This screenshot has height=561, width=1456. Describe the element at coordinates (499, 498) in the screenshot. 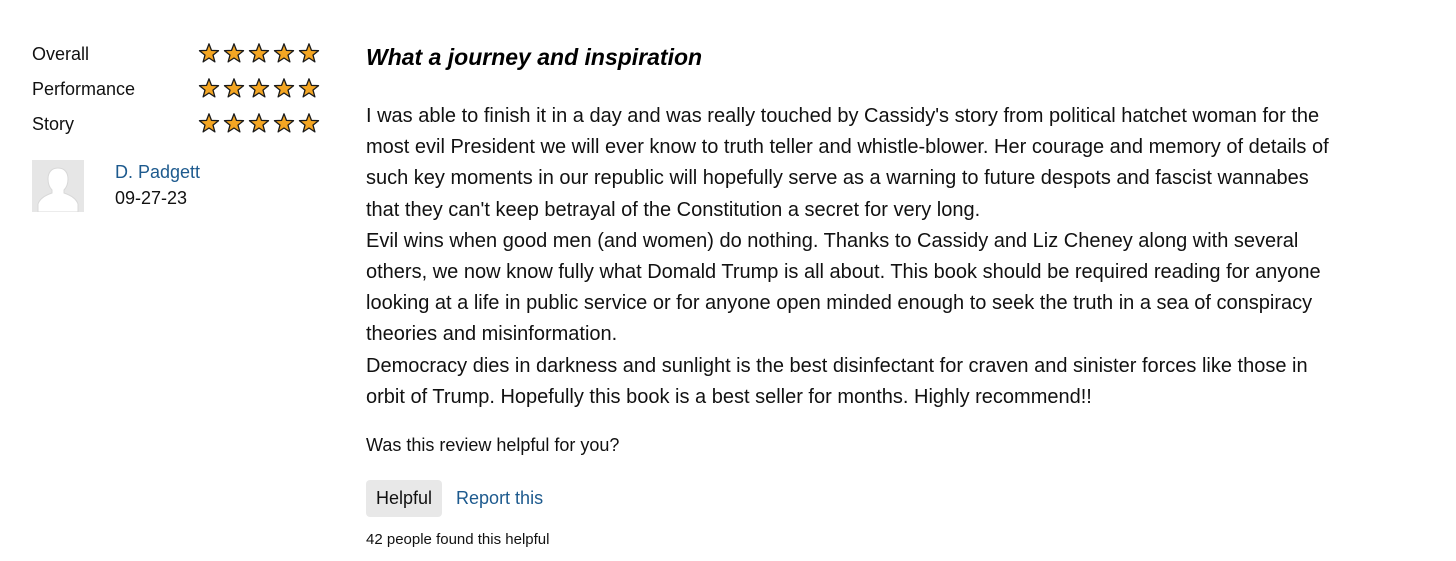

I see `report-link: Report this` at that location.